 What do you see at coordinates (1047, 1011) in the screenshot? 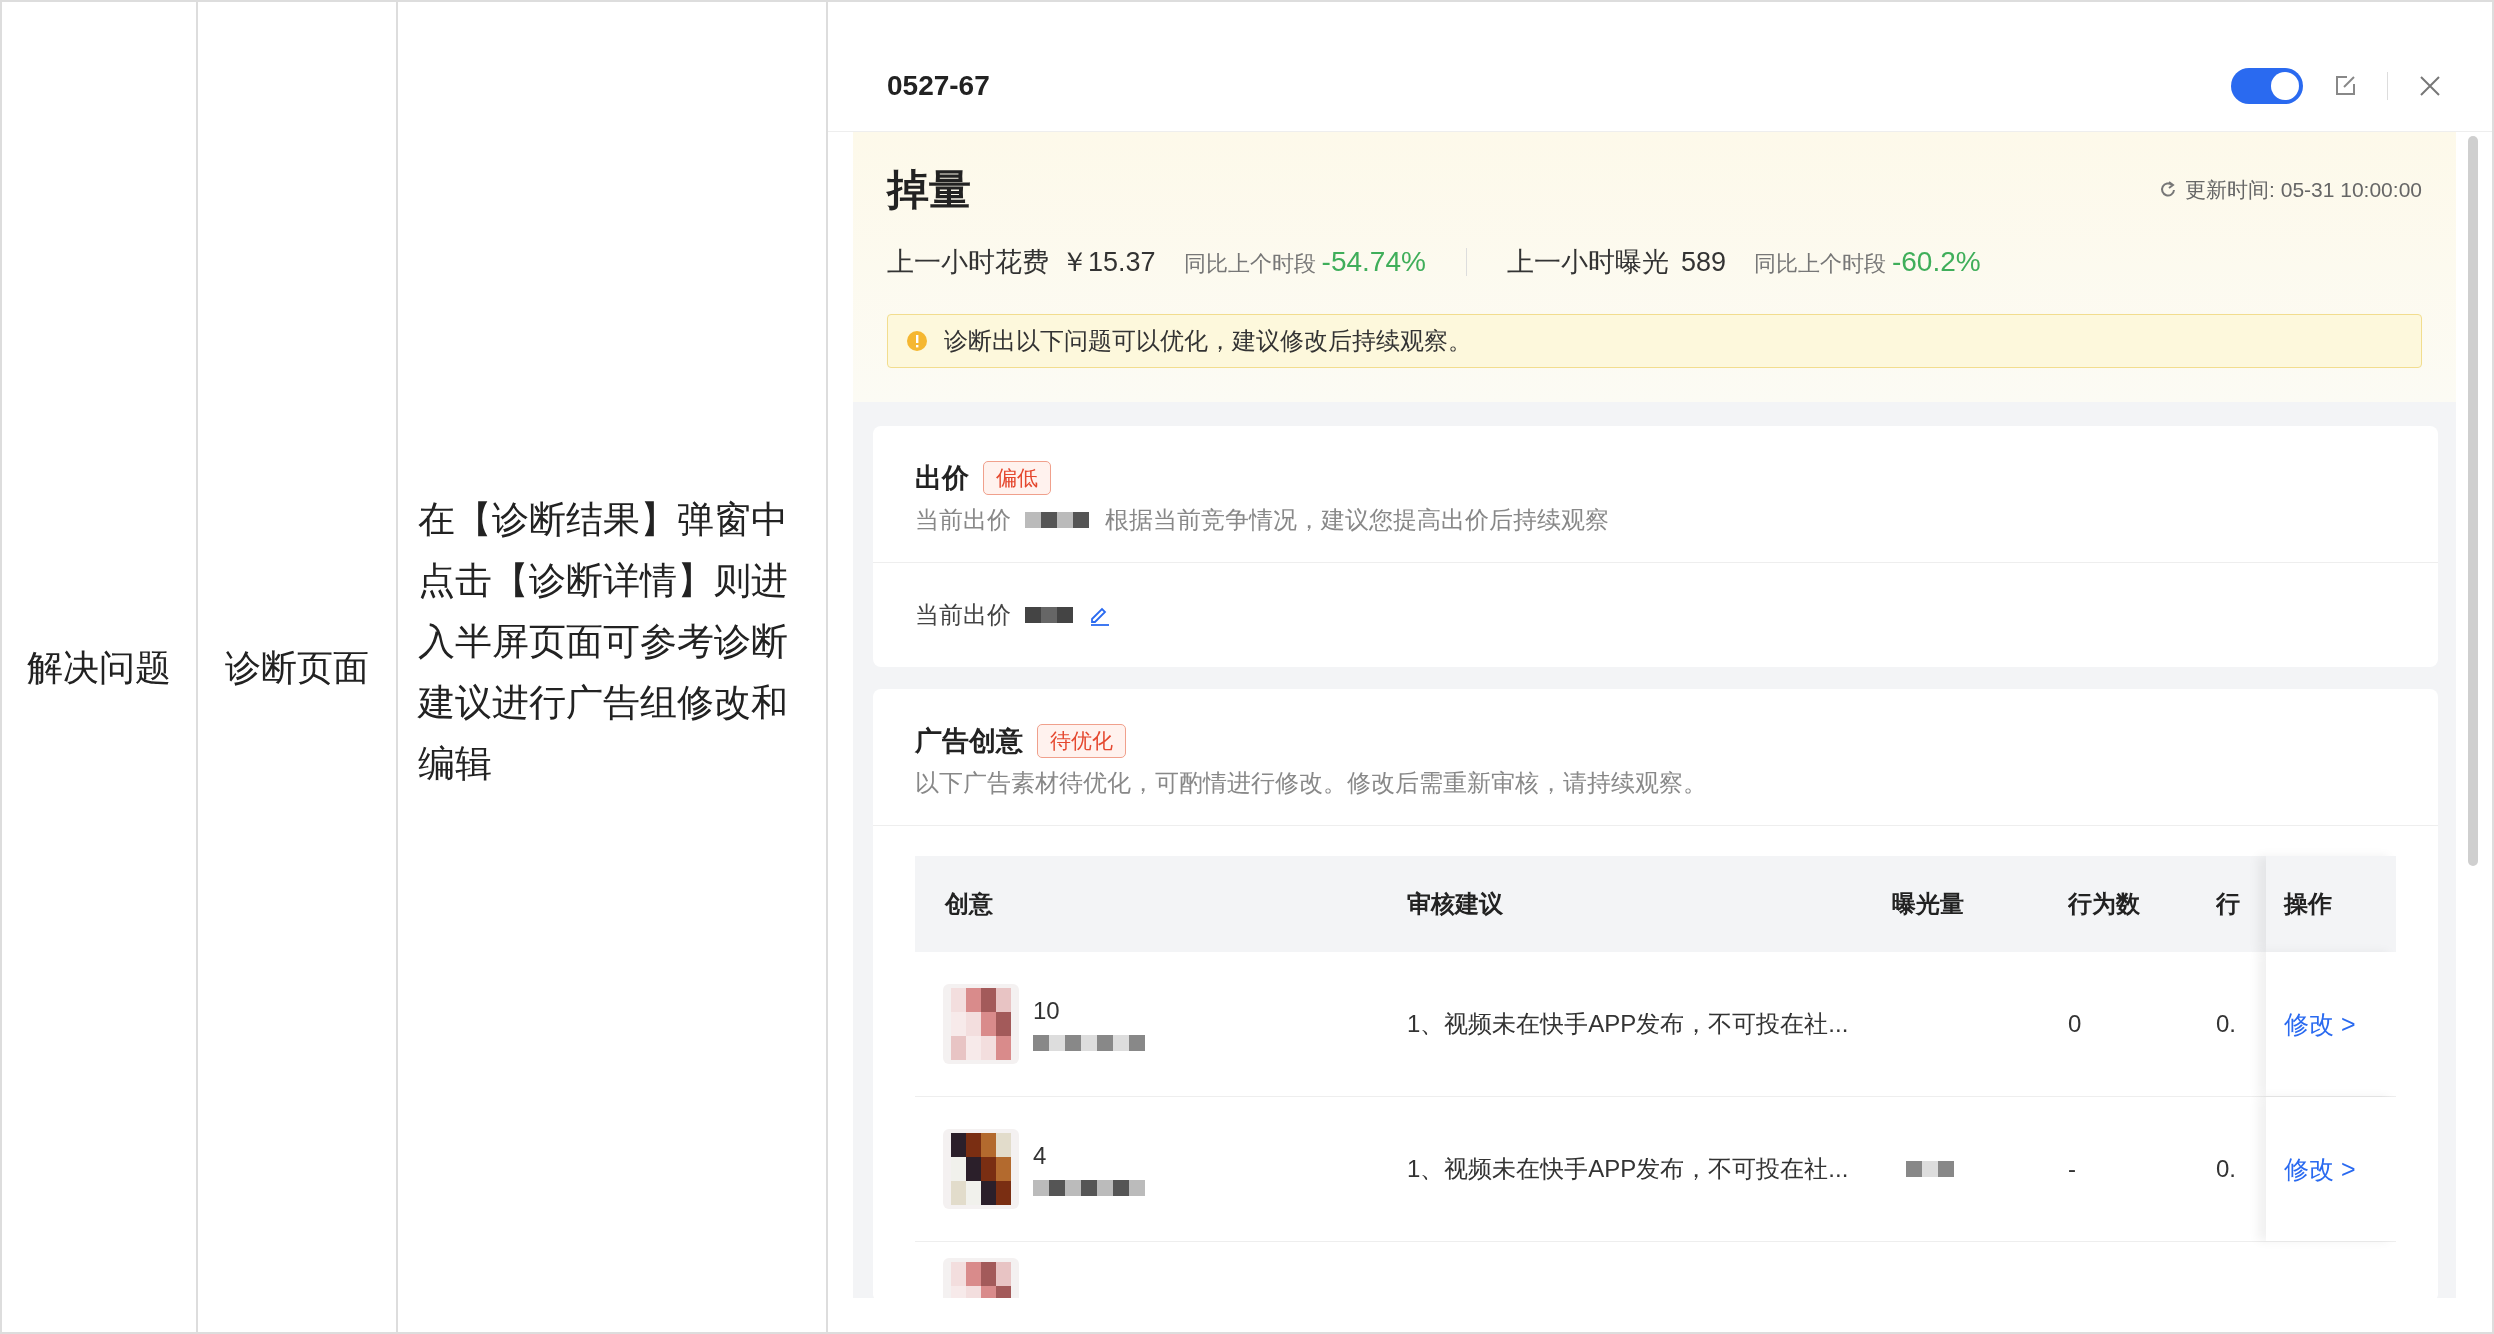
I see `creative-title: 10` at bounding box center [1047, 1011].